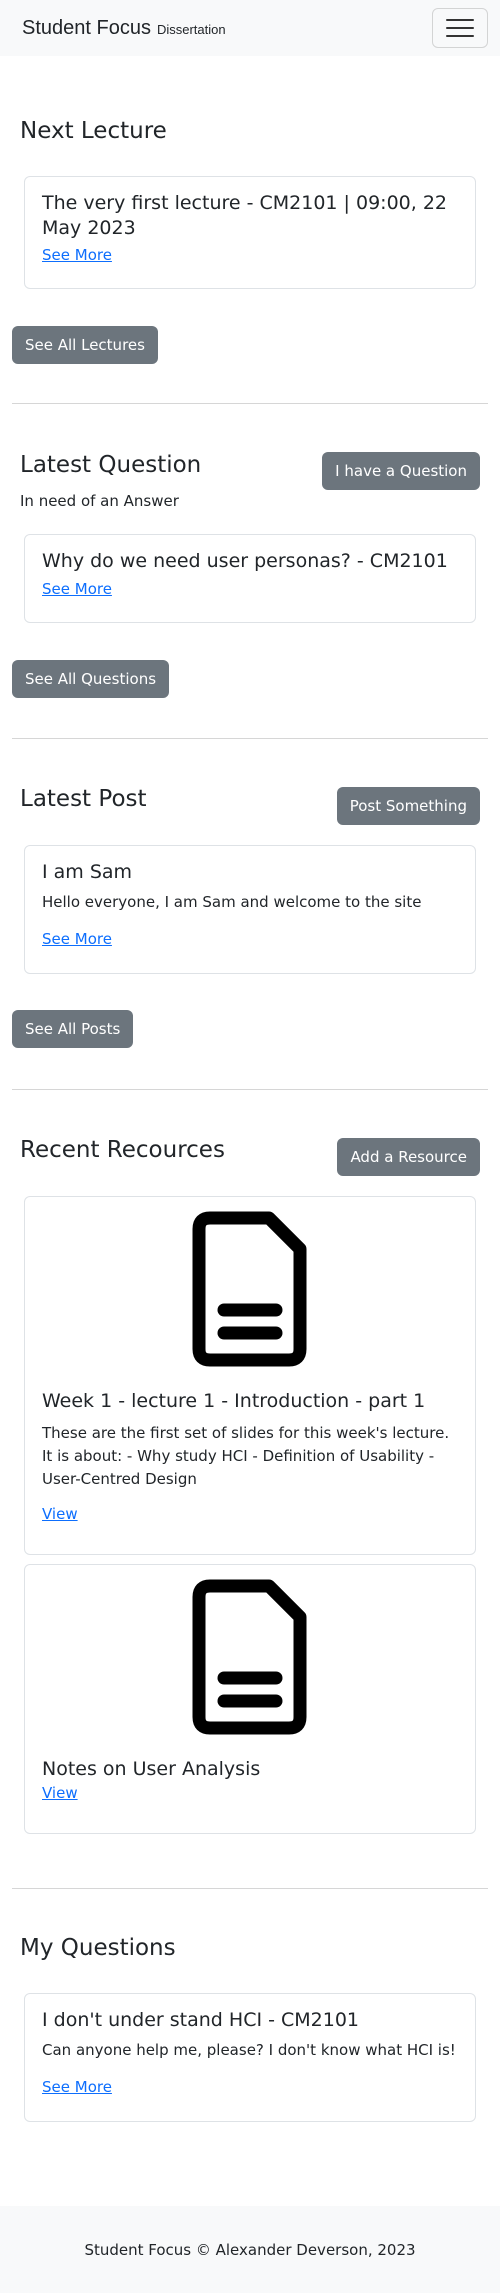 This screenshot has width=500, height=2293. I want to click on next-lecture-heading: Next Lecture, so click(93, 131).